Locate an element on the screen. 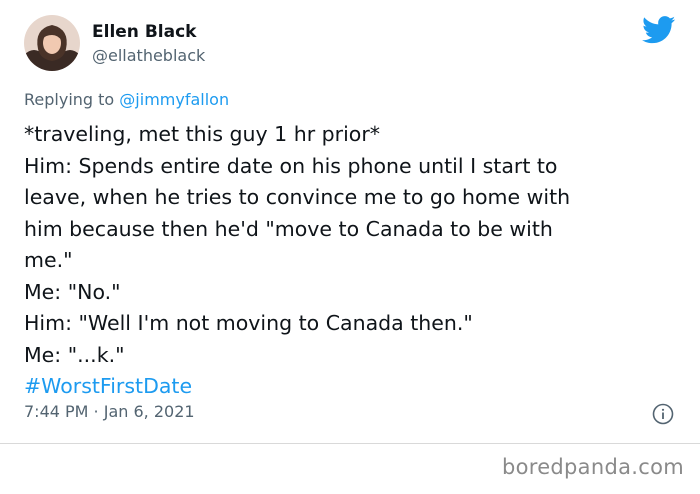  replying-to-label: Replying to is located at coordinates (69, 99).